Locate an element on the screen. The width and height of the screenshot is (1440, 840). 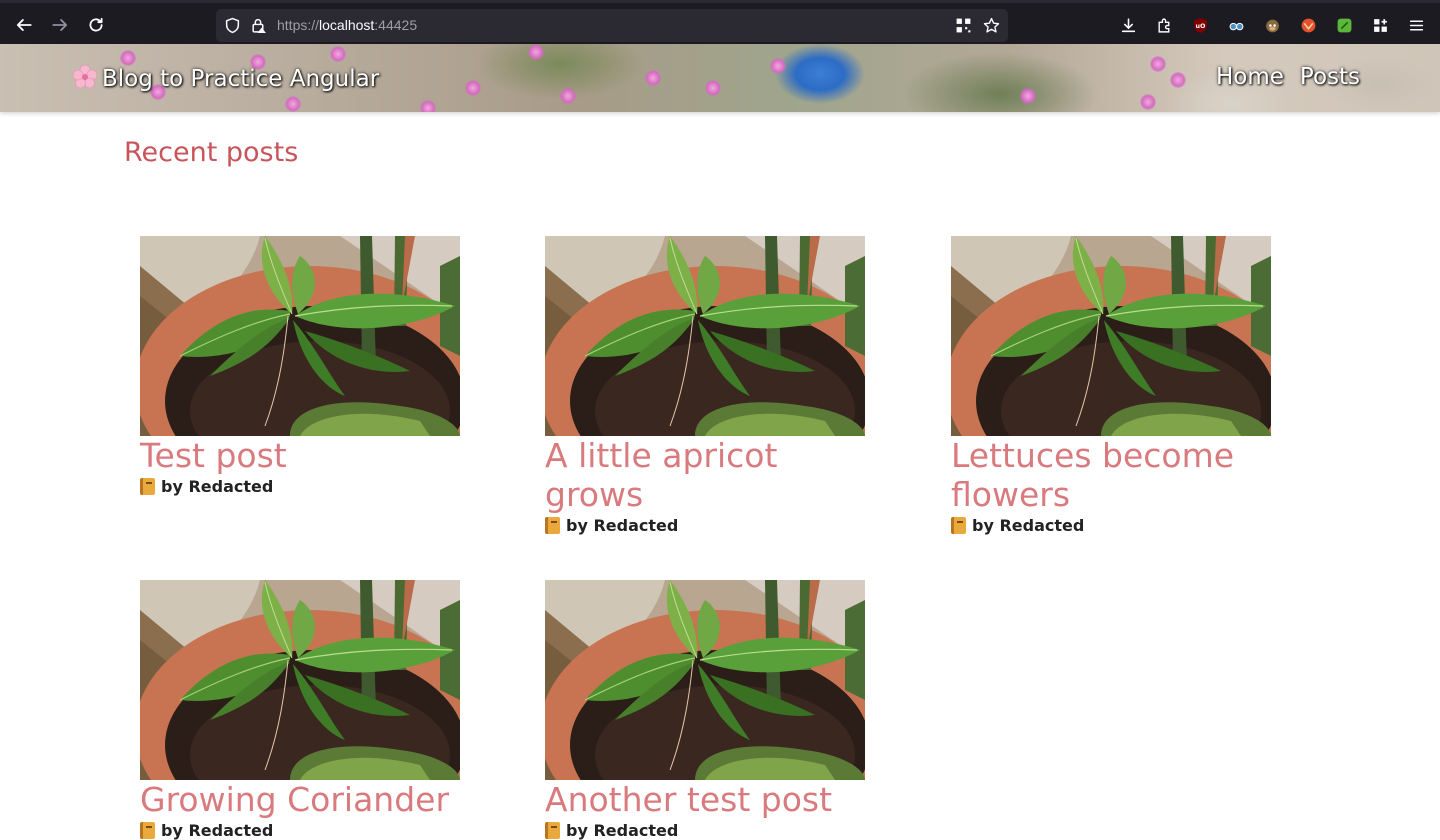
post-card: A little apricot grows by Redacted is located at coordinates (710, 385).